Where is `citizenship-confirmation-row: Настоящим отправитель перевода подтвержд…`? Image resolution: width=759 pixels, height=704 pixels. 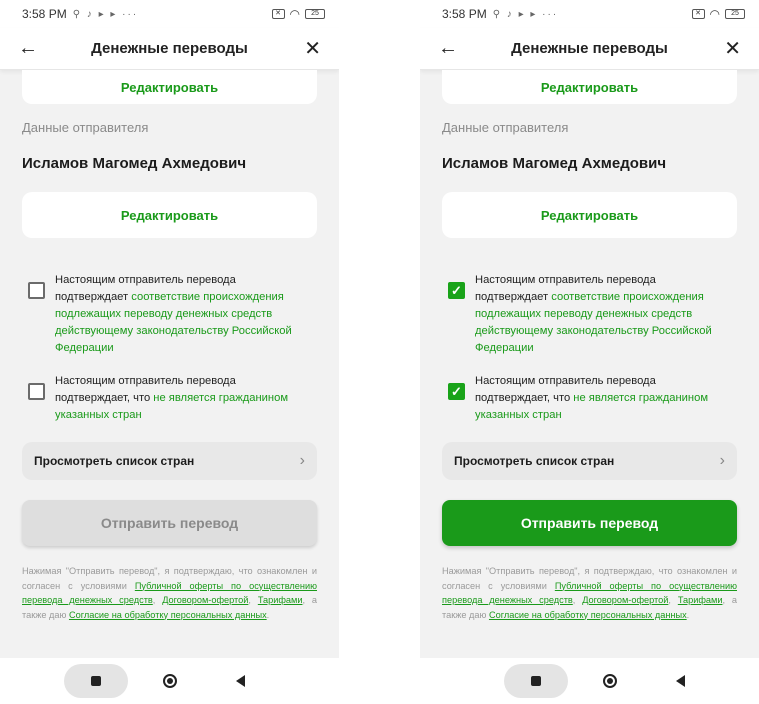 citizenship-confirmation-row: Настоящим отправитель перевода подтвержд… is located at coordinates (169, 398).